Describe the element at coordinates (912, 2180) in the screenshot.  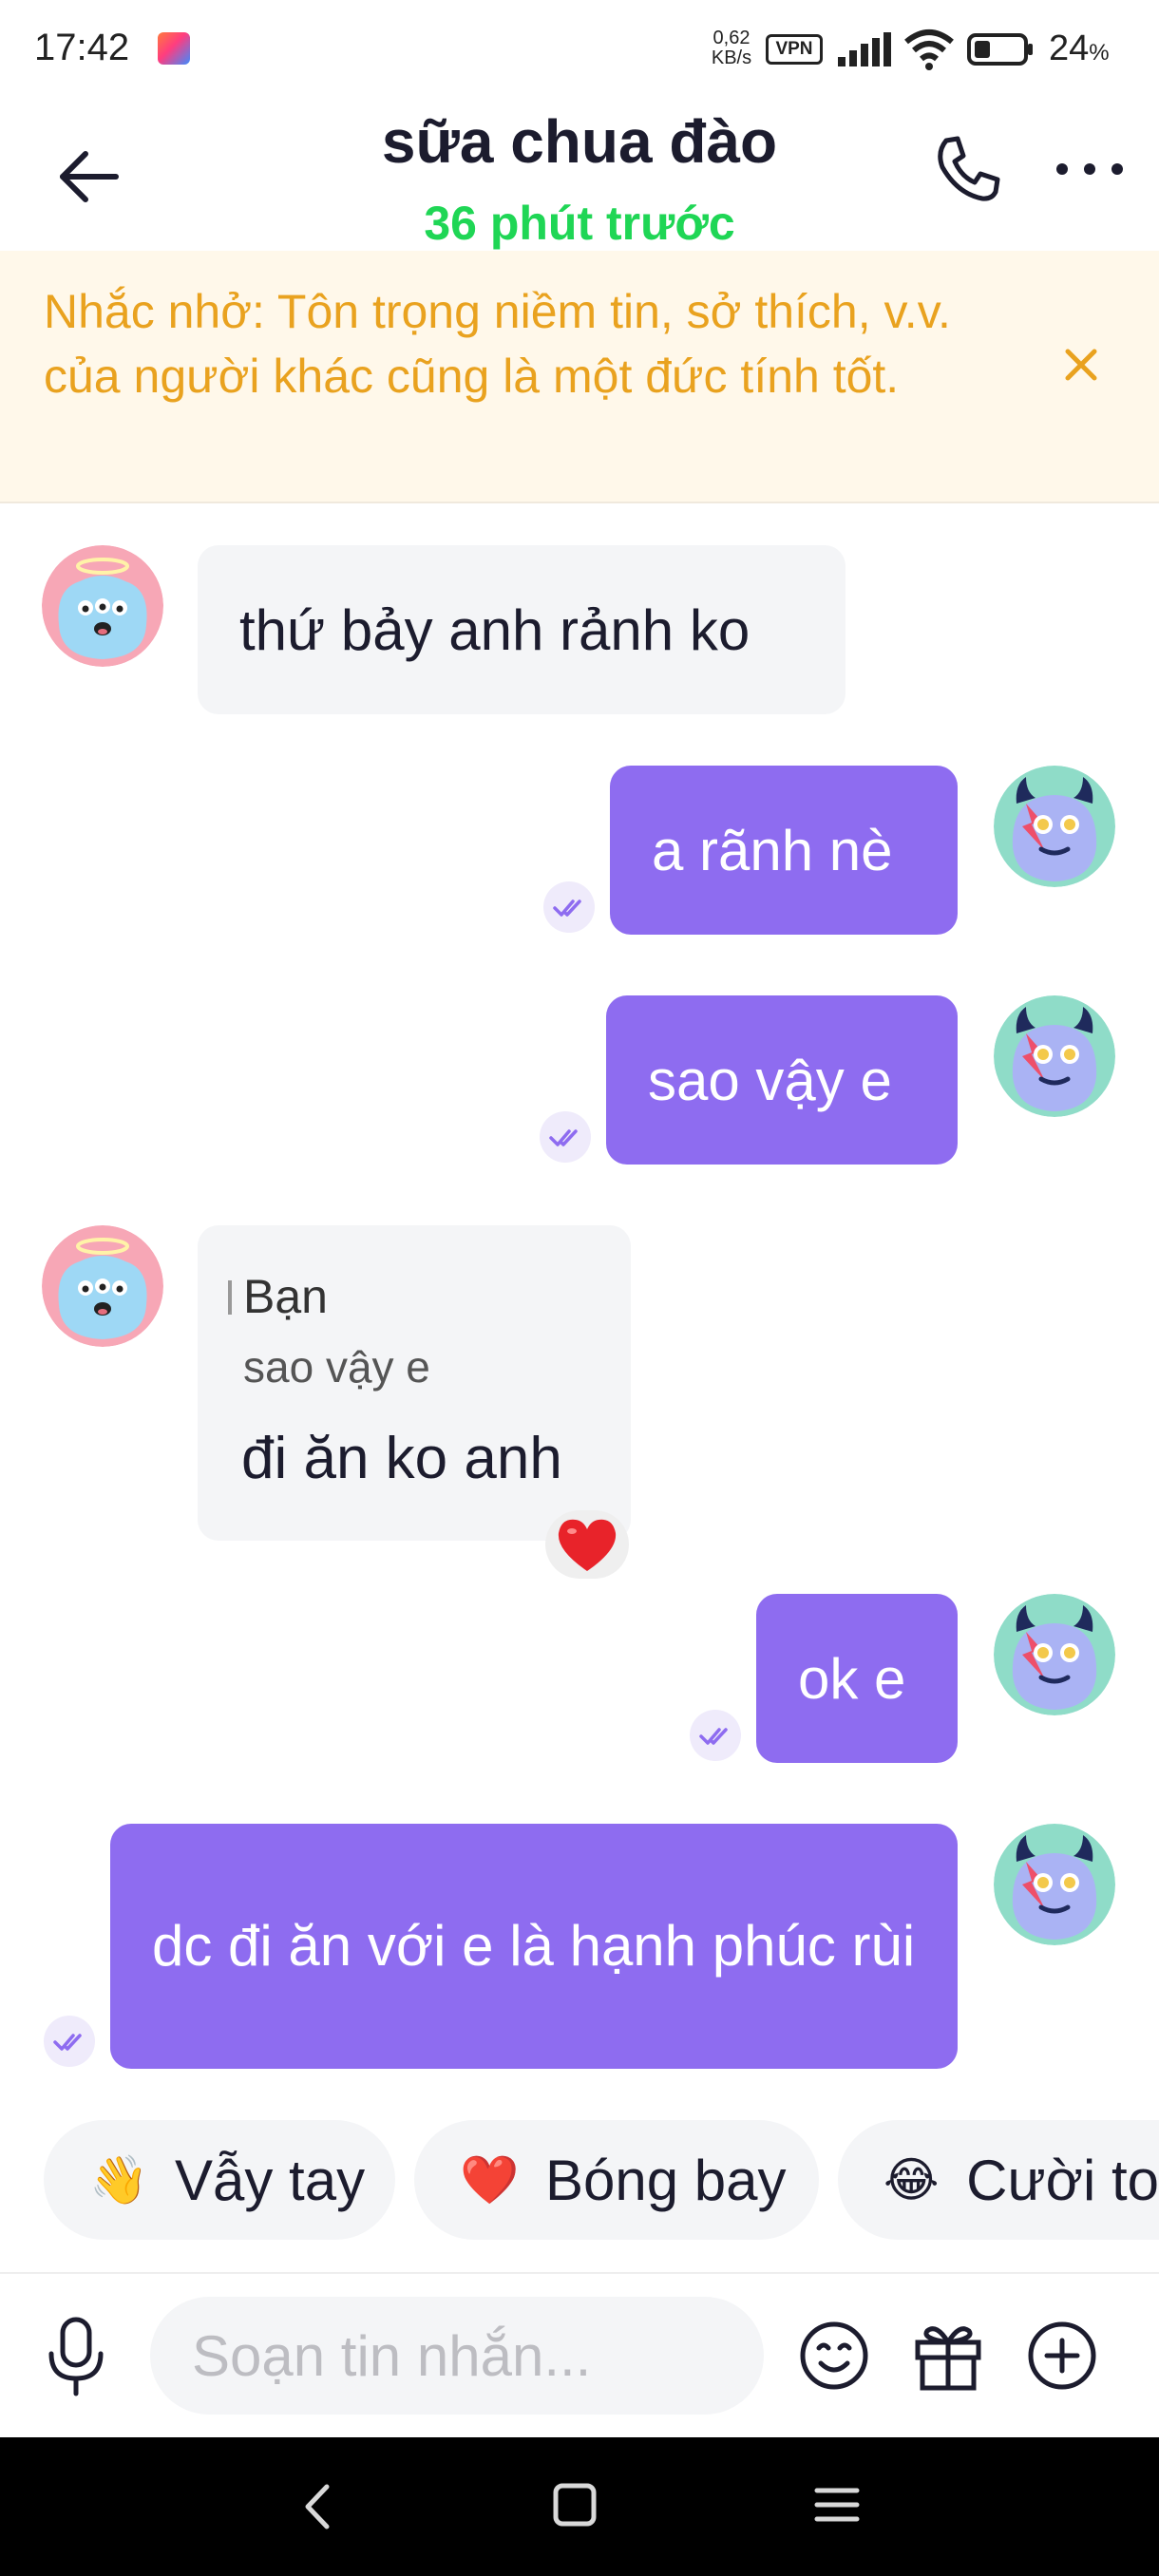
I see `laugh-icon: 😂` at that location.